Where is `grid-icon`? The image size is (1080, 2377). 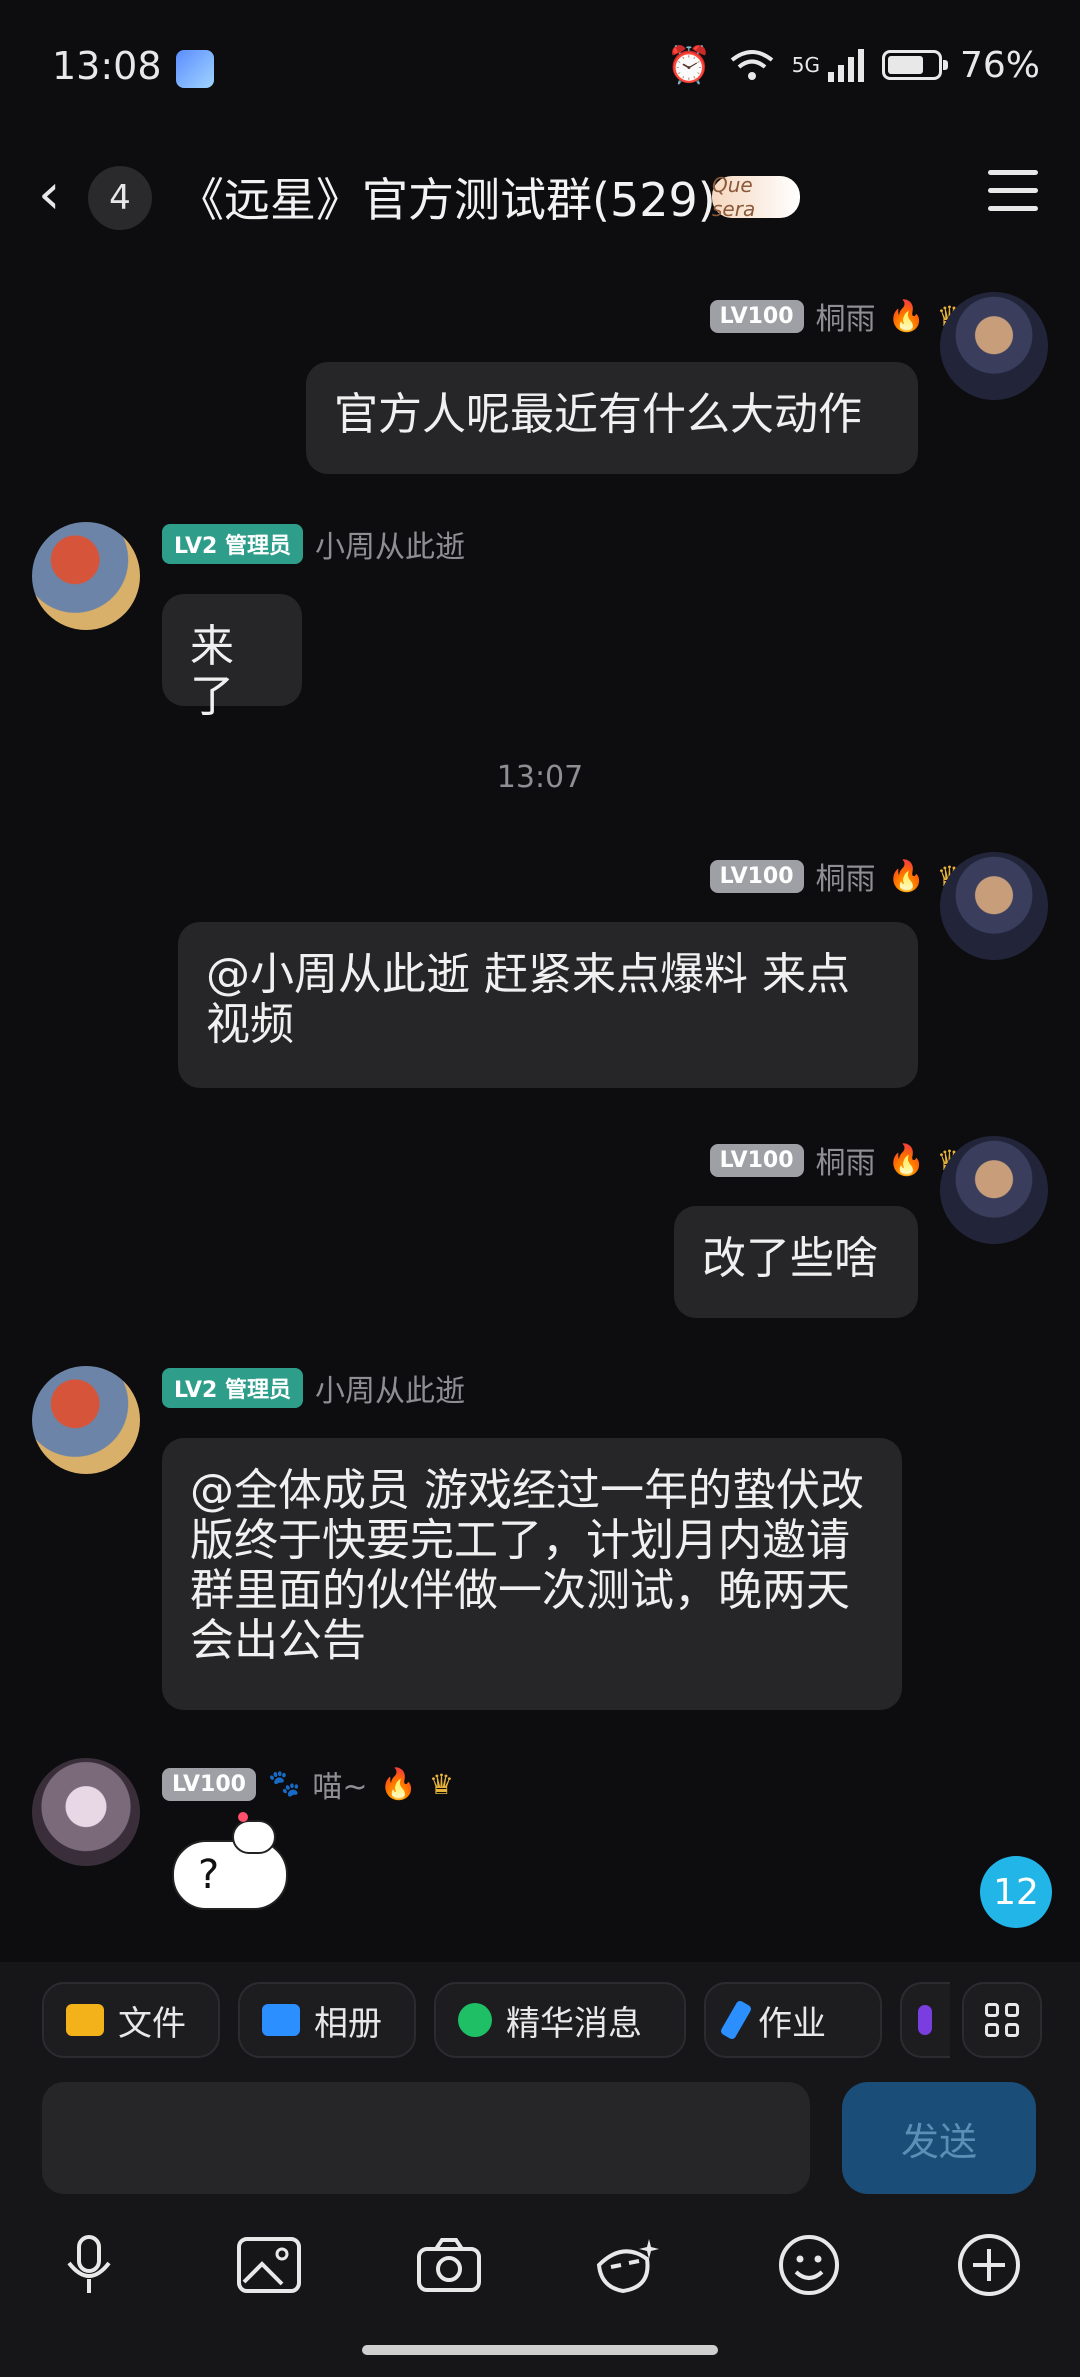
grid-icon is located at coordinates (1002, 2020).